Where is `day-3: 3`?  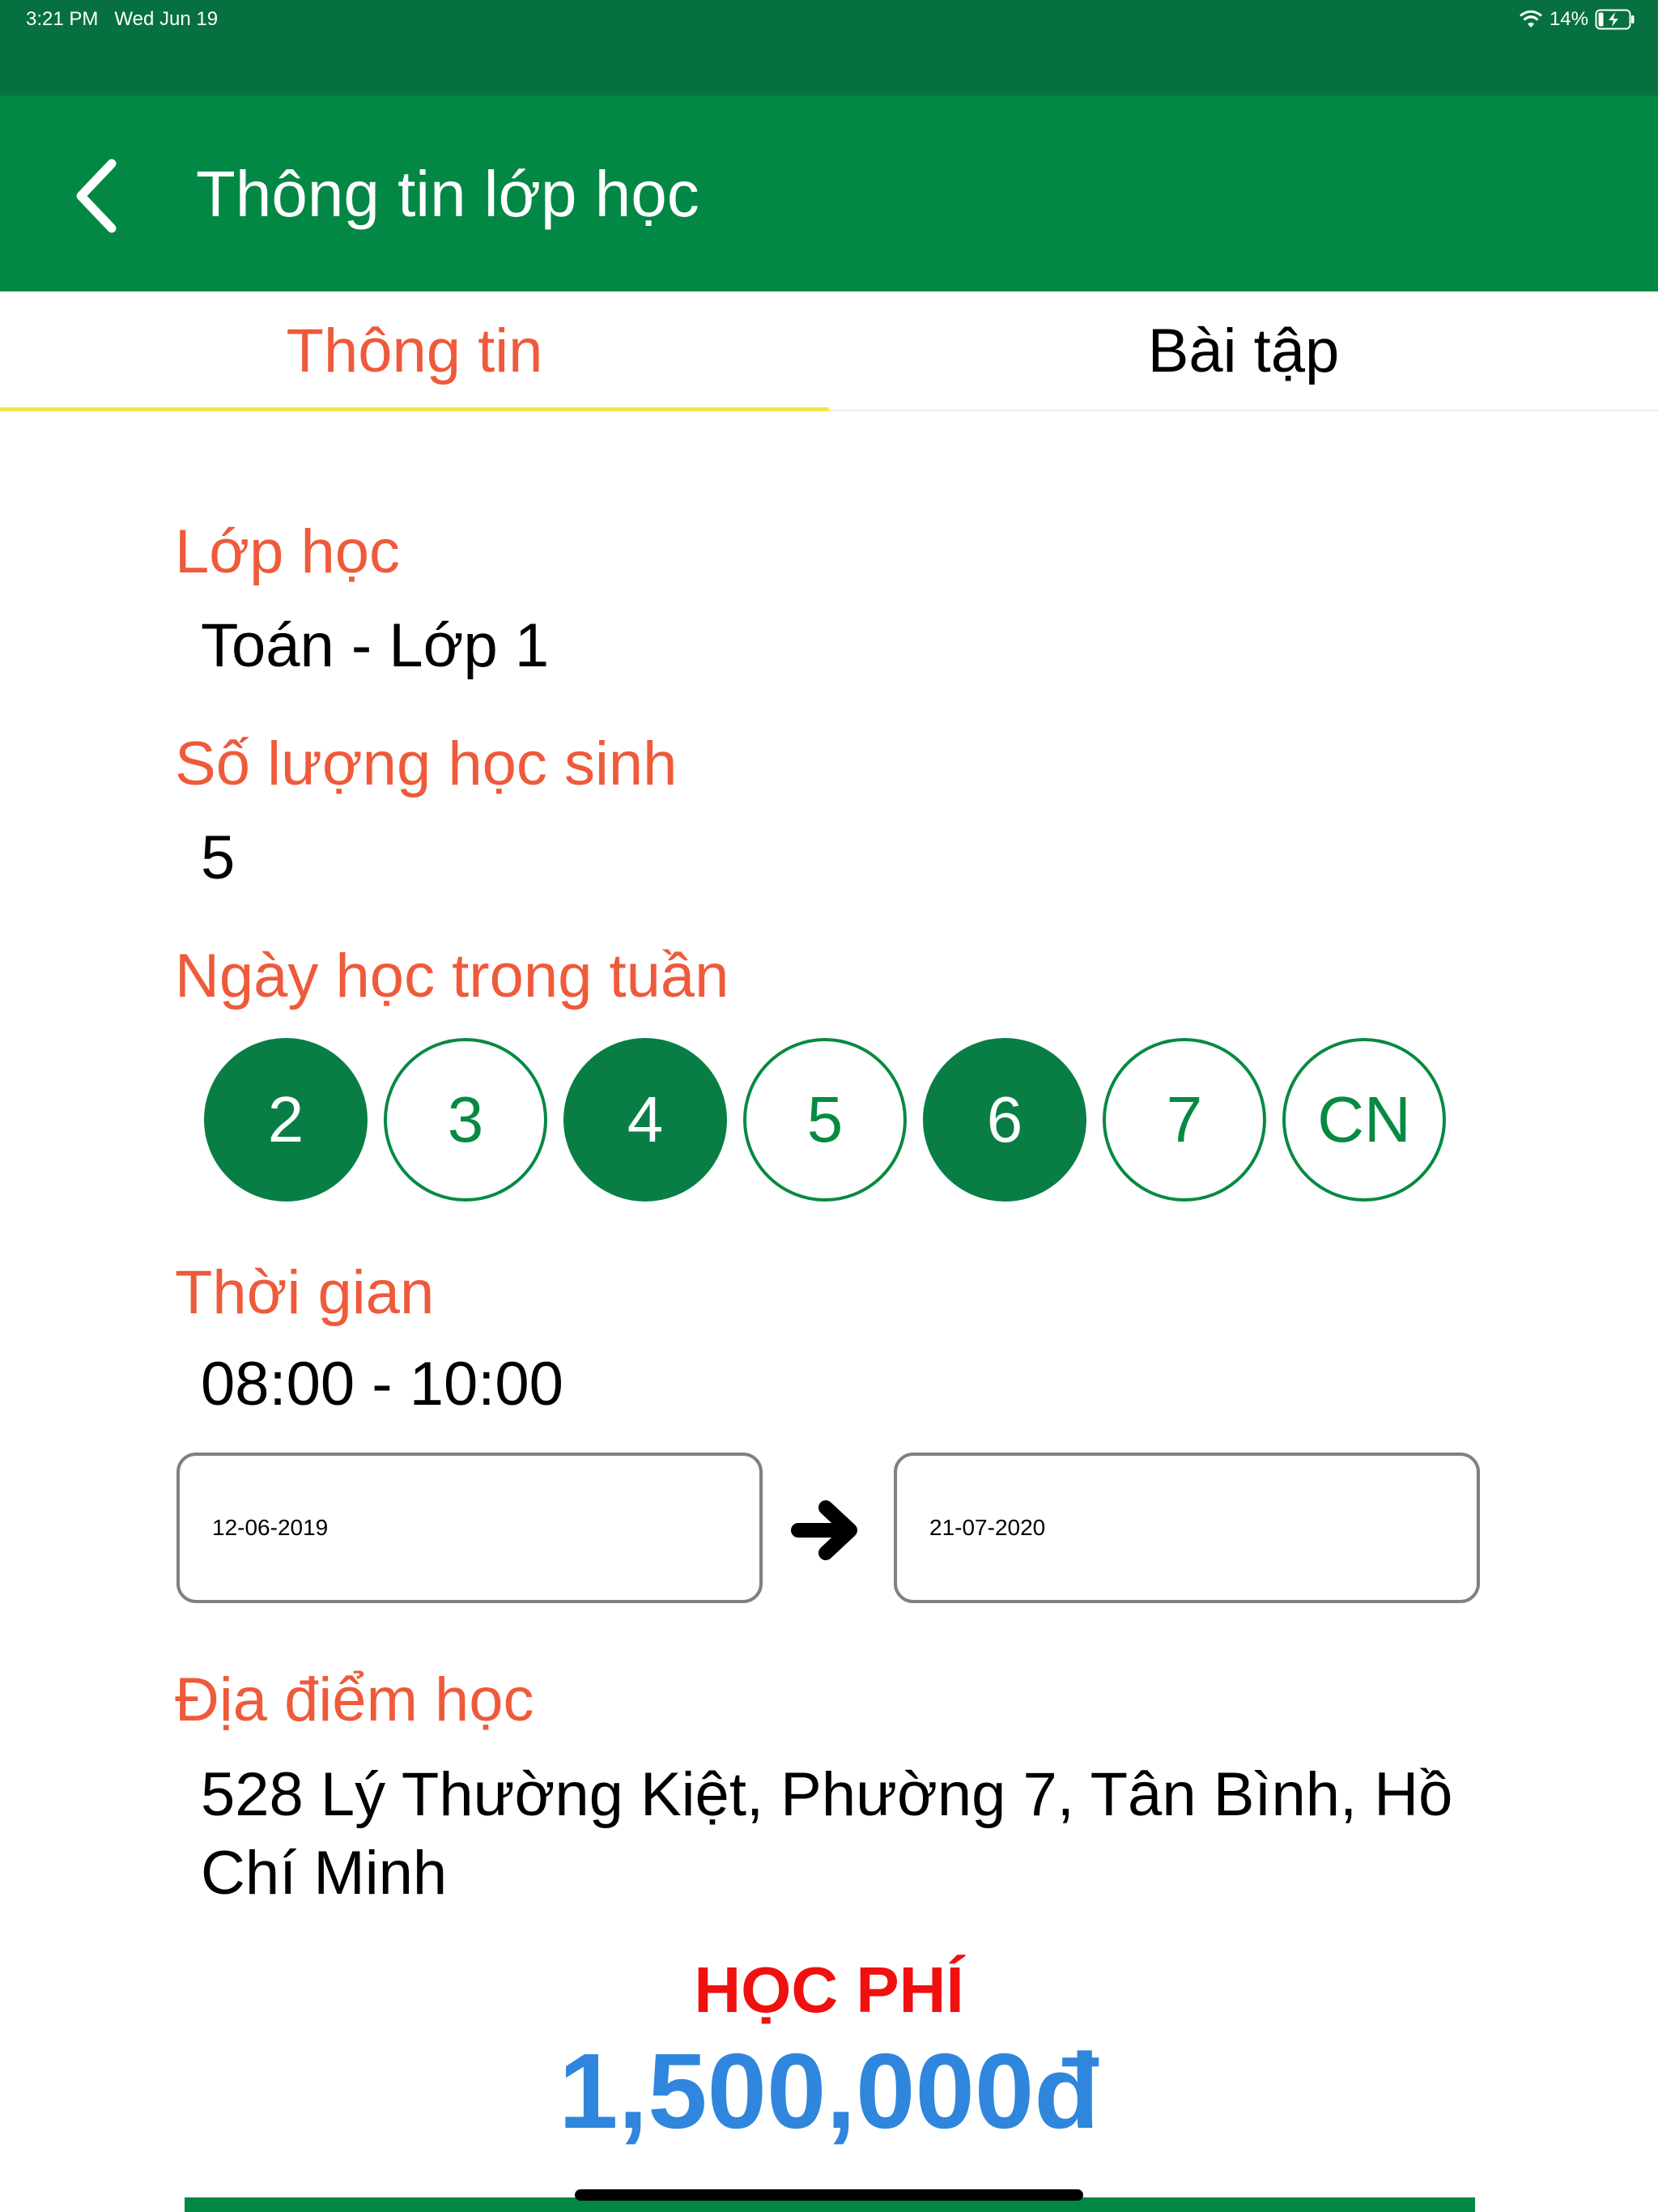 day-3: 3 is located at coordinates (465, 1120).